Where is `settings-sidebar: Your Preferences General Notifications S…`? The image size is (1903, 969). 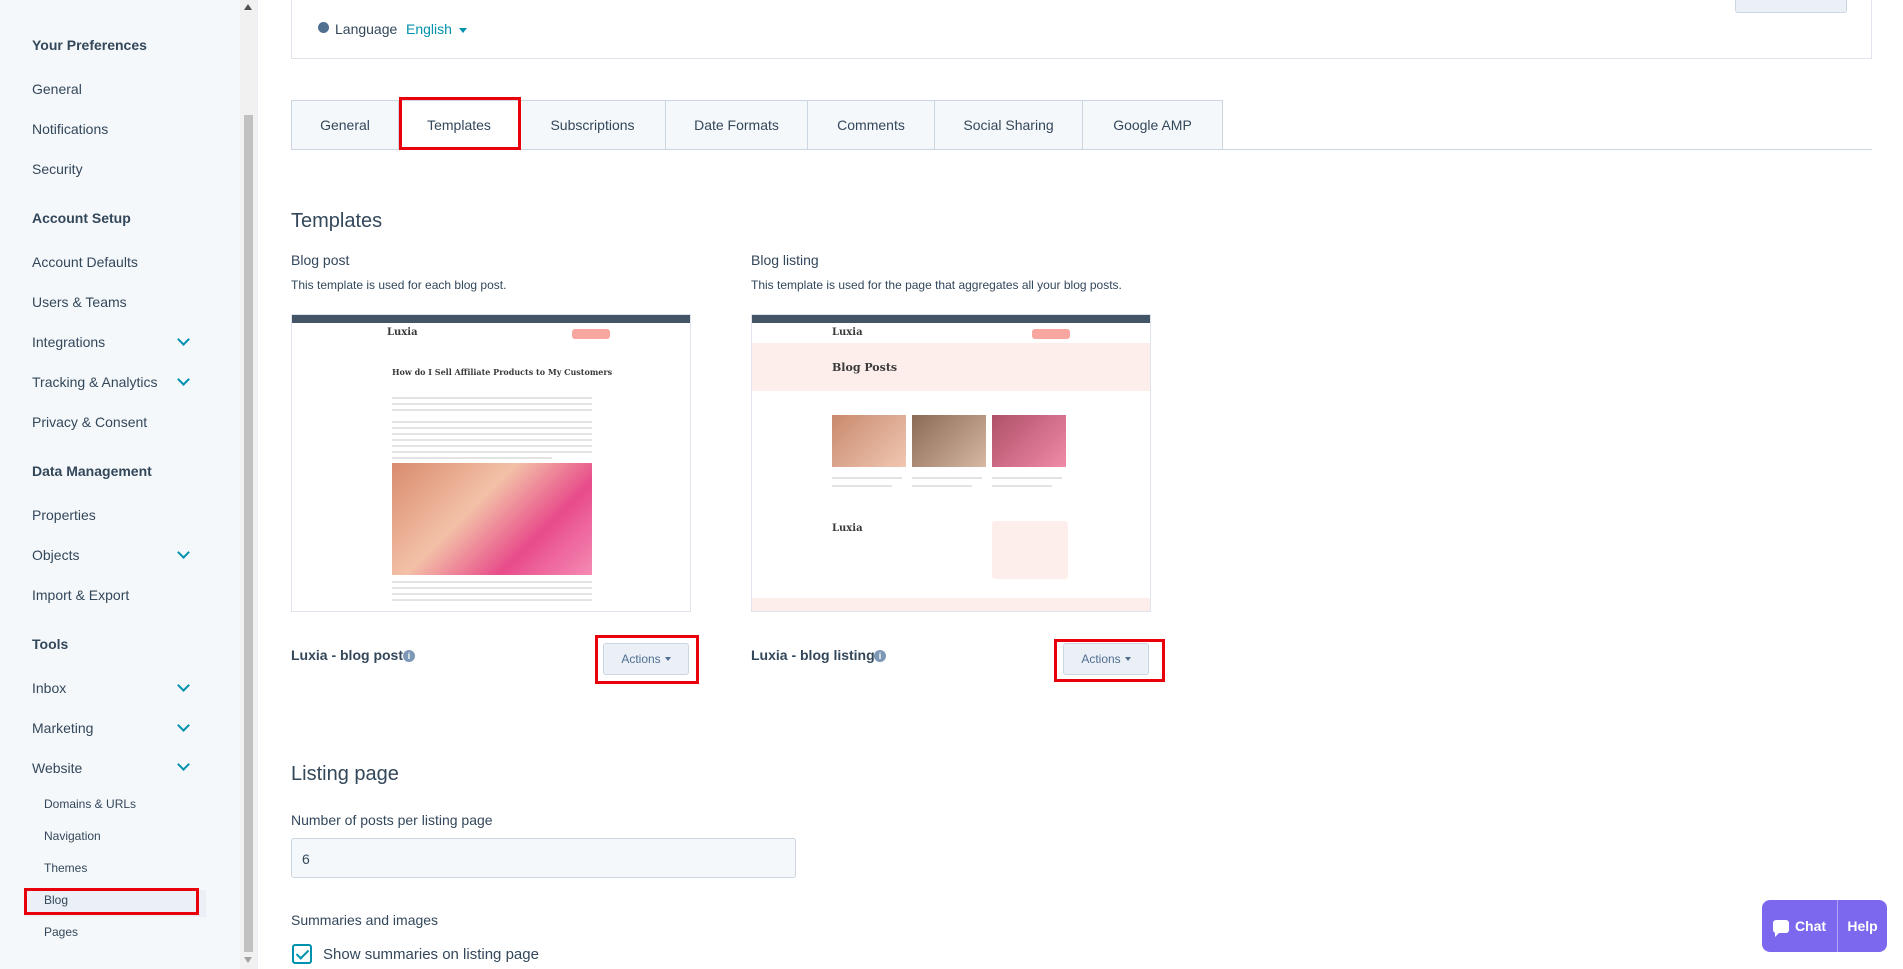
settings-sidebar: Your Preferences General Notifications S… is located at coordinates (120, 484).